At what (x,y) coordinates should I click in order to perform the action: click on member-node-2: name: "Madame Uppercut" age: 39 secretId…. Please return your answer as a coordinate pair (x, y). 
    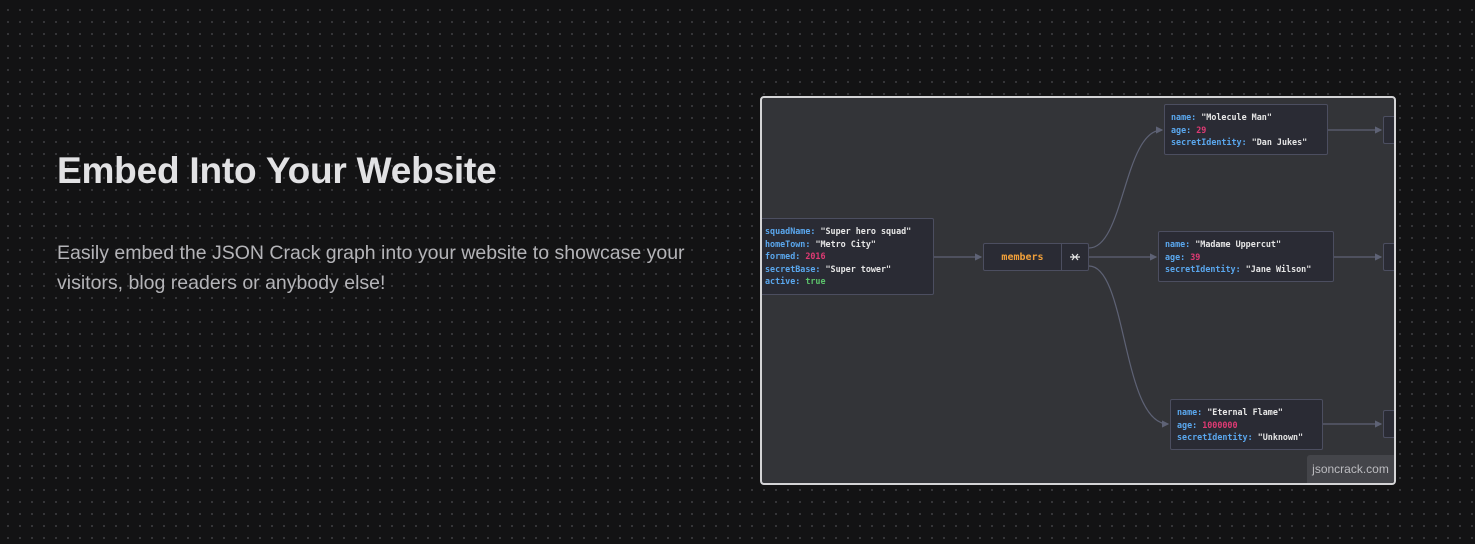
    Looking at the image, I should click on (1246, 256).